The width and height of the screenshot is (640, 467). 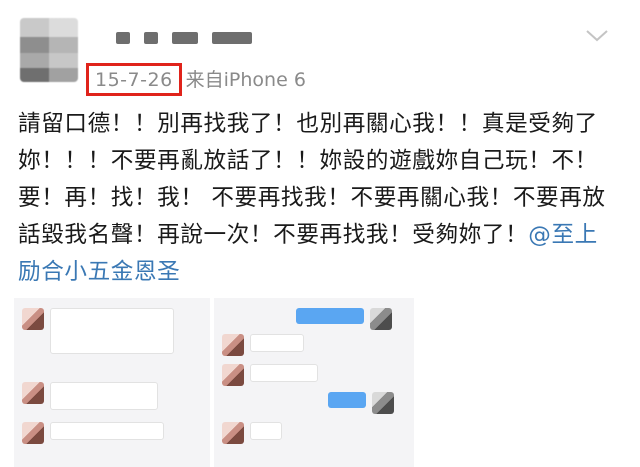 I want to click on post-source: 来自iPhone 6, so click(x=245, y=79).